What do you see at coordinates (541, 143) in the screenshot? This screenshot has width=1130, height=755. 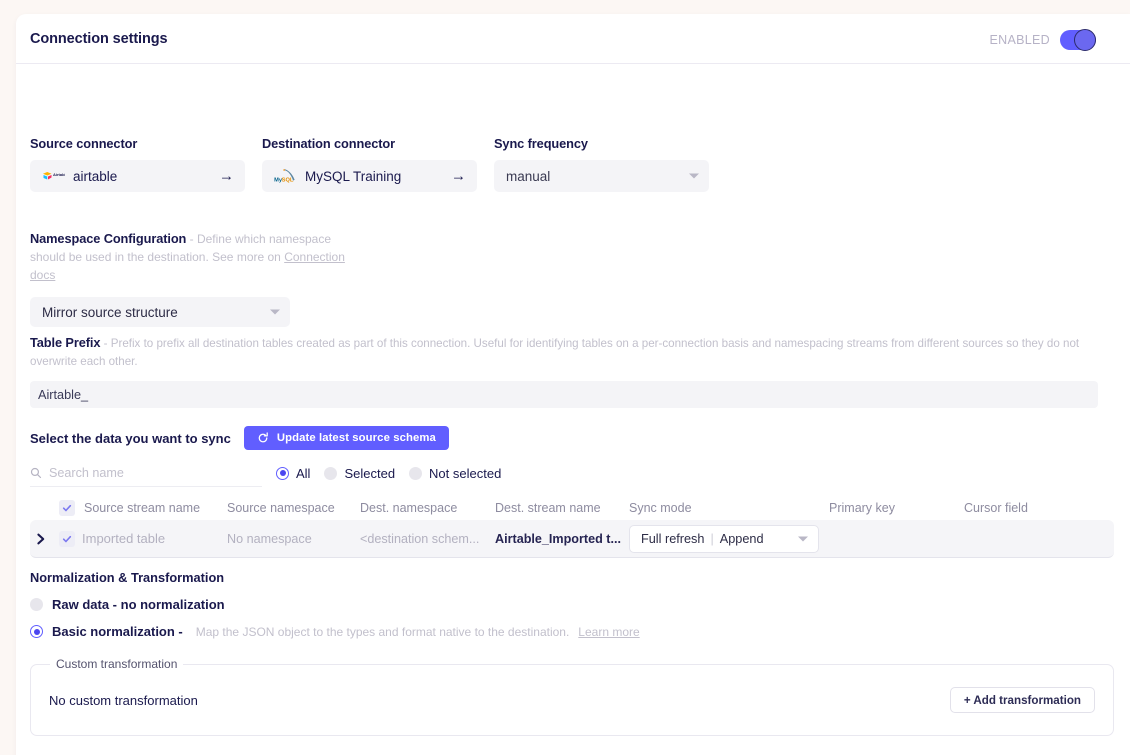 I see `sync-frequency-label: Sync frequency` at bounding box center [541, 143].